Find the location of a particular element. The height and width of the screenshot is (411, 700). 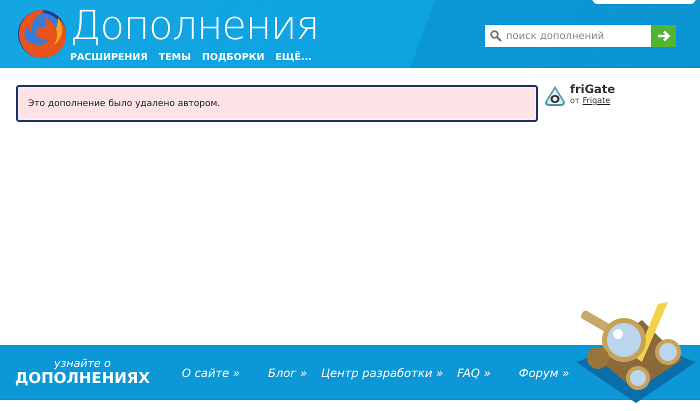

nav-link: ПОДБОРКИ is located at coordinates (233, 57).